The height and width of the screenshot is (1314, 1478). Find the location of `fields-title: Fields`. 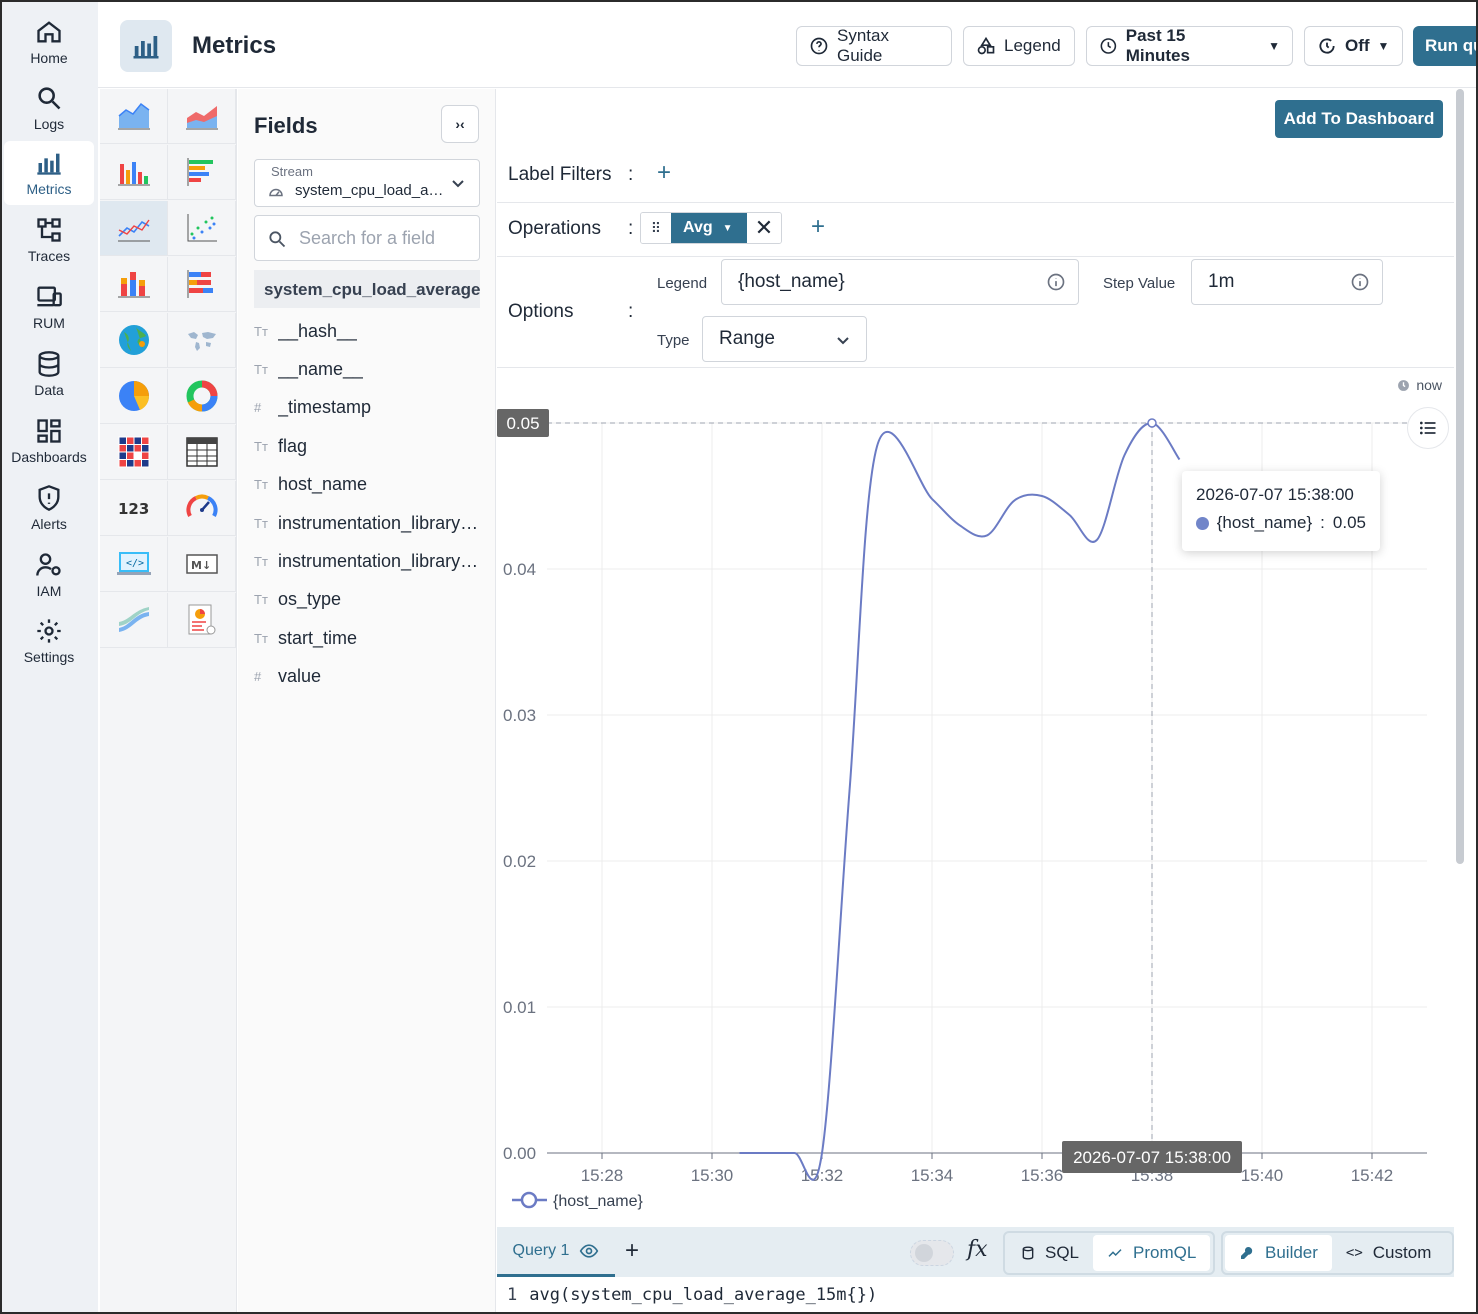

fields-title: Fields is located at coordinates (286, 125).